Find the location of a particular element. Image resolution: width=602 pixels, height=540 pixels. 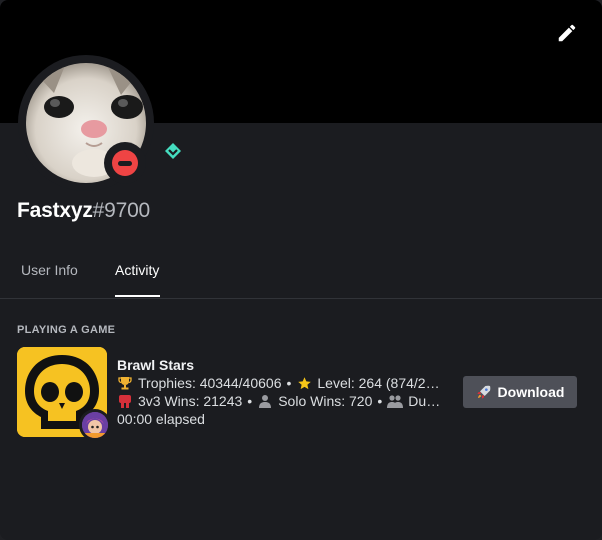

activity-heading: PLAYING A GAME is located at coordinates (66, 330).